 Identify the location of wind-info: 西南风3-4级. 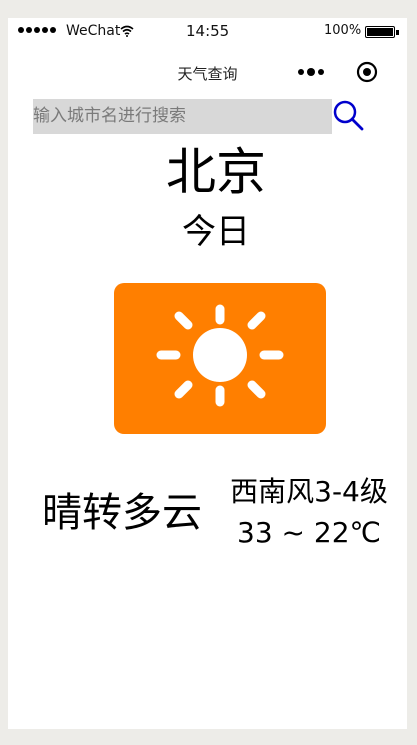
(309, 491).